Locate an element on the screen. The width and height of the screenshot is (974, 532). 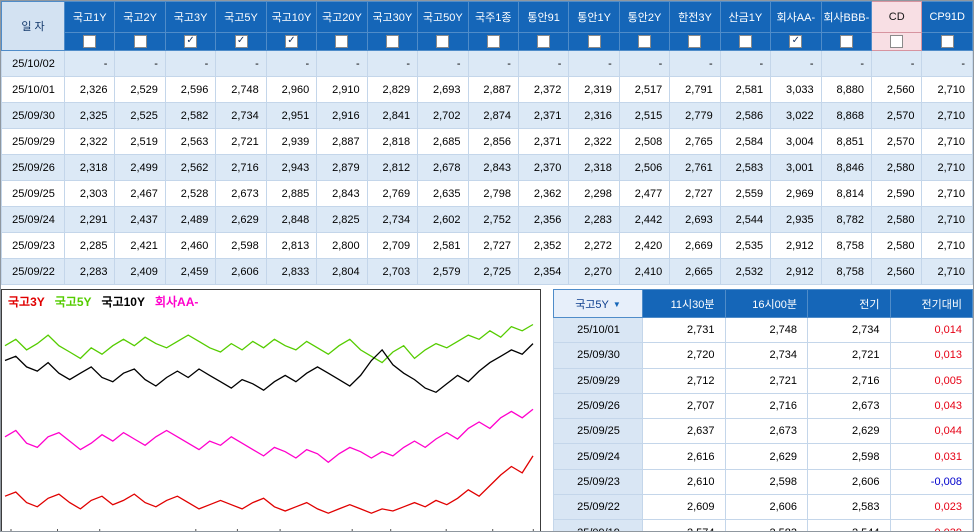
rate-cell: 2,709 is located at coordinates (392, 245).